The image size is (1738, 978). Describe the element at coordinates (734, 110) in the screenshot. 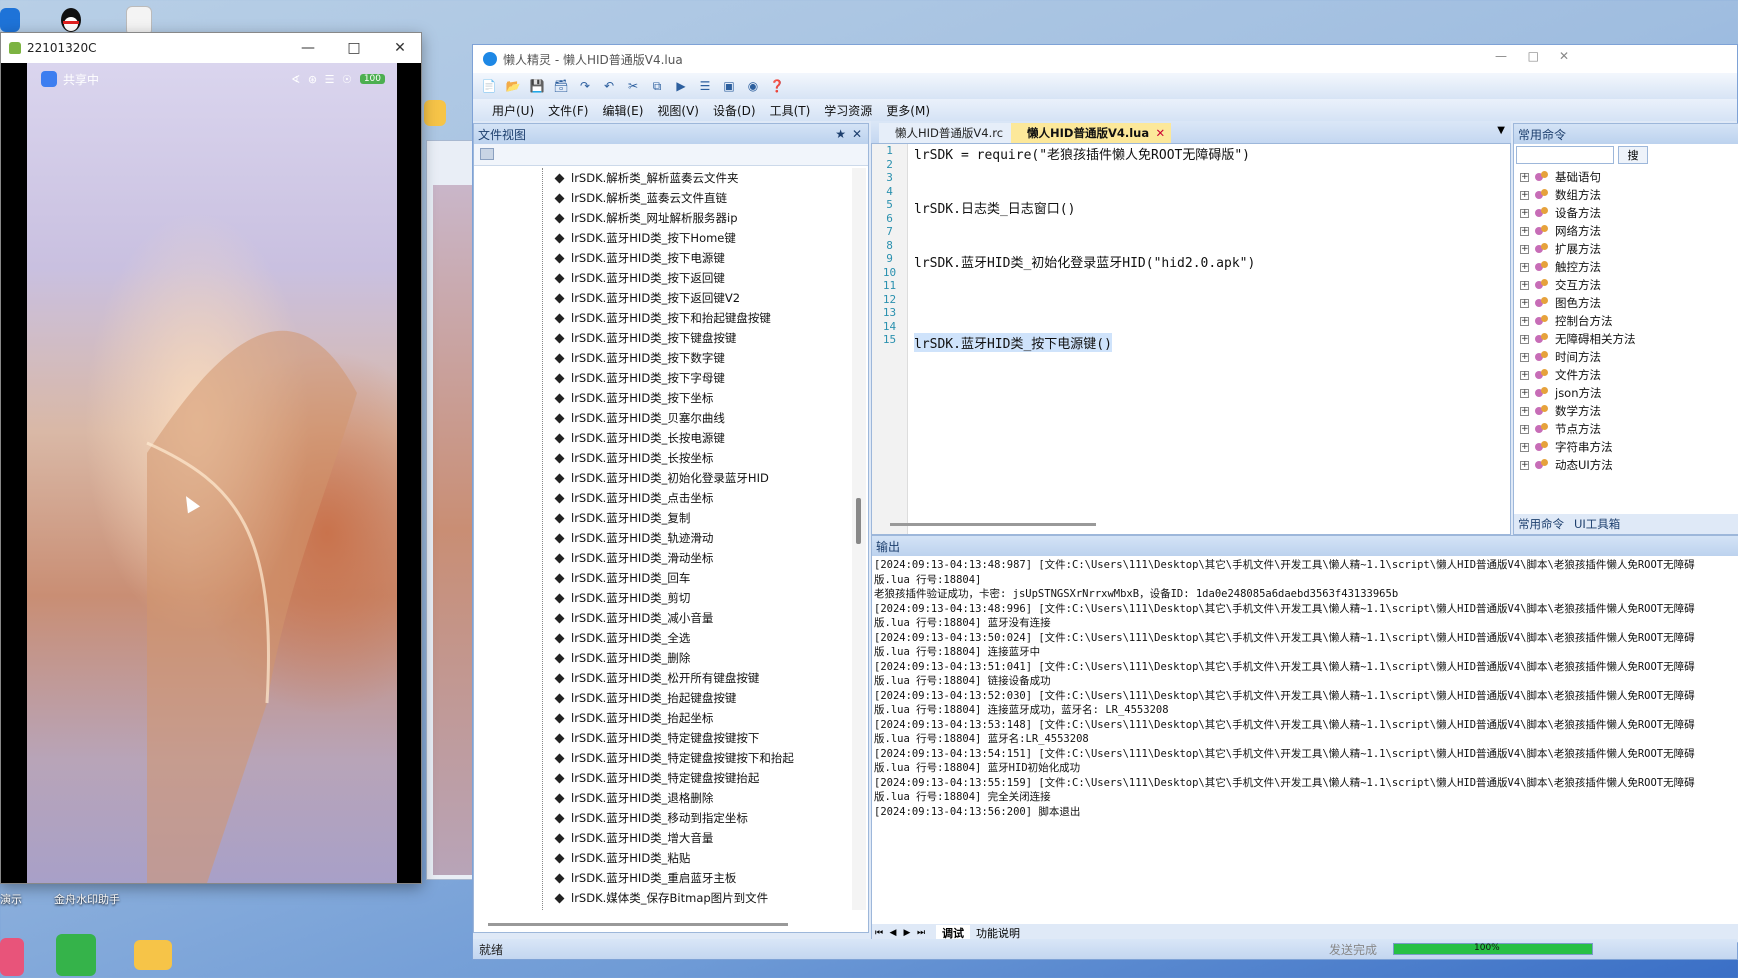

I see `menu-device: 设备(D)` at that location.